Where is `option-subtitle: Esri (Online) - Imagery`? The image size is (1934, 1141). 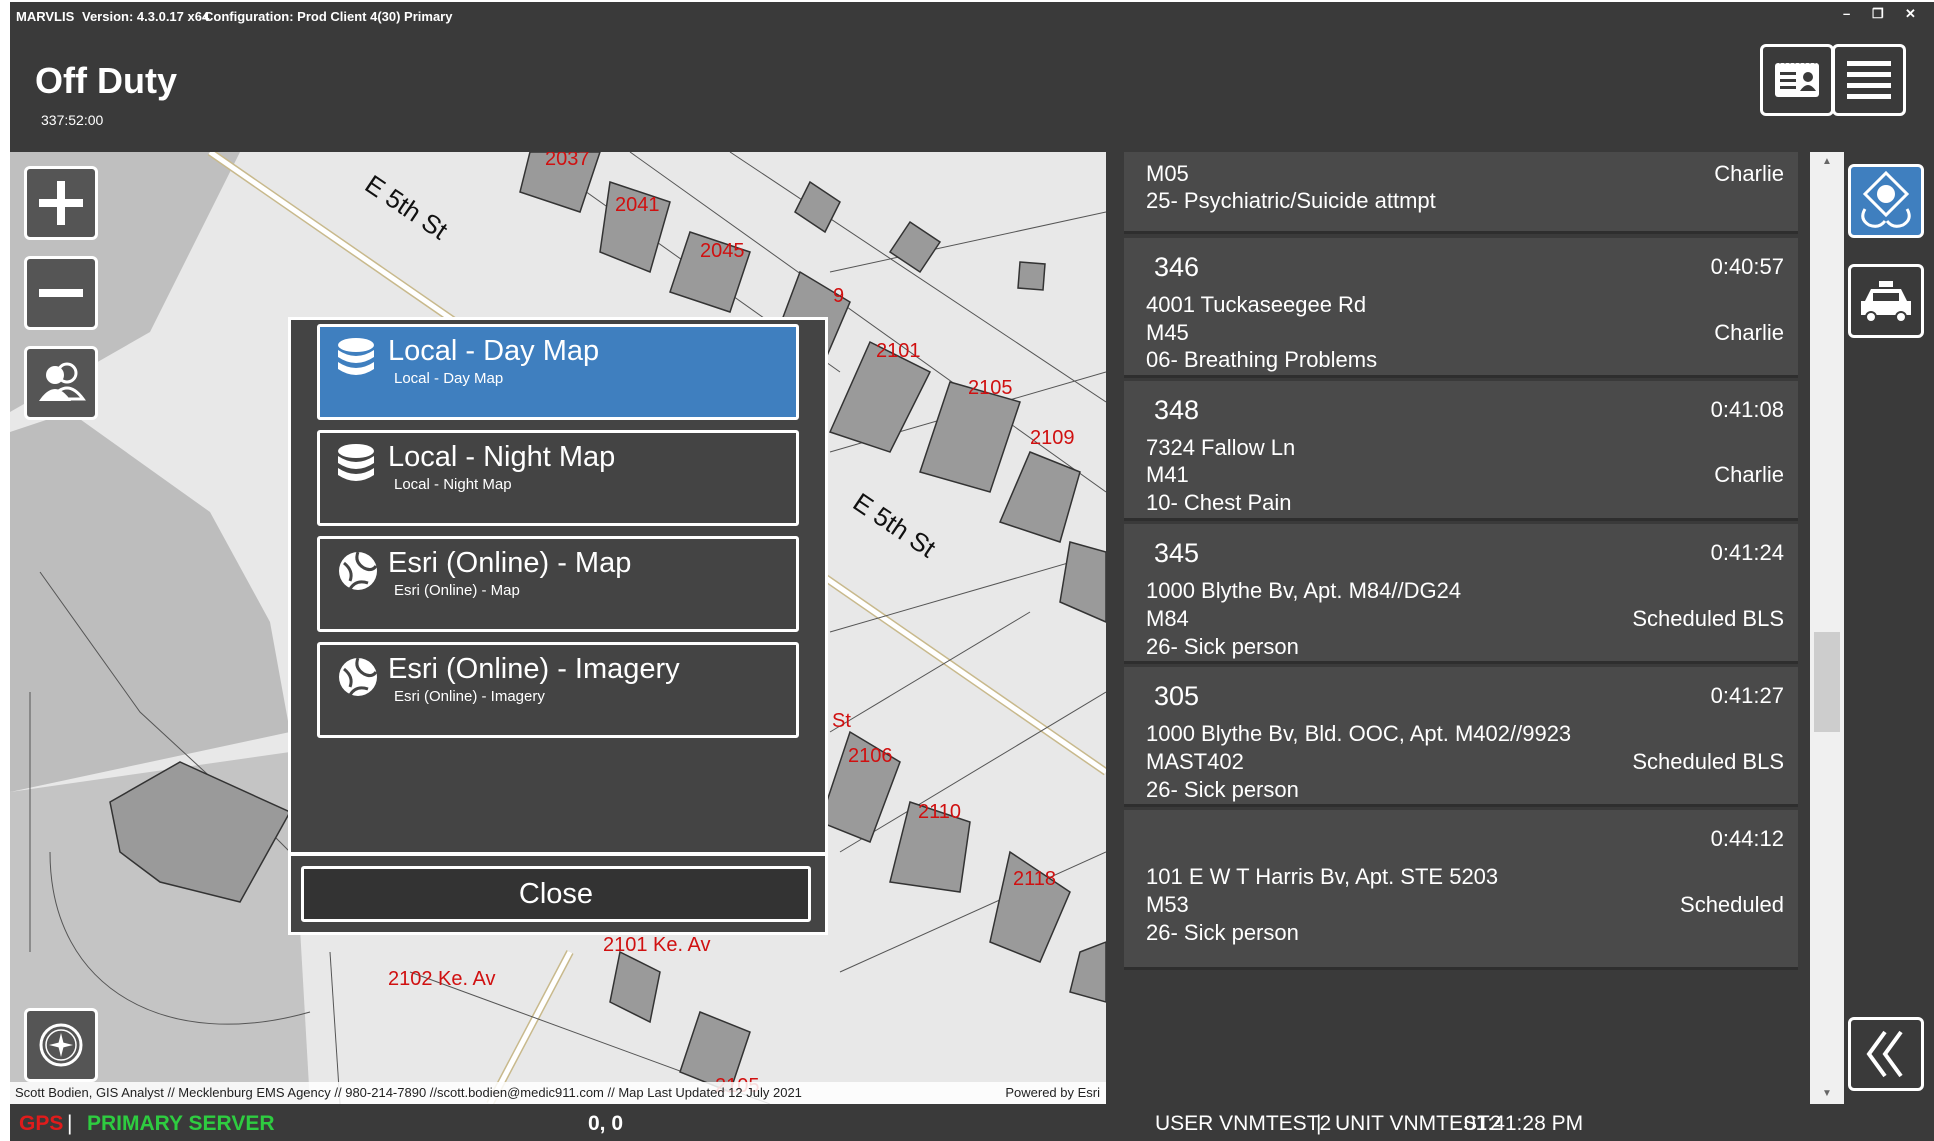 option-subtitle: Esri (Online) - Imagery is located at coordinates (469, 696).